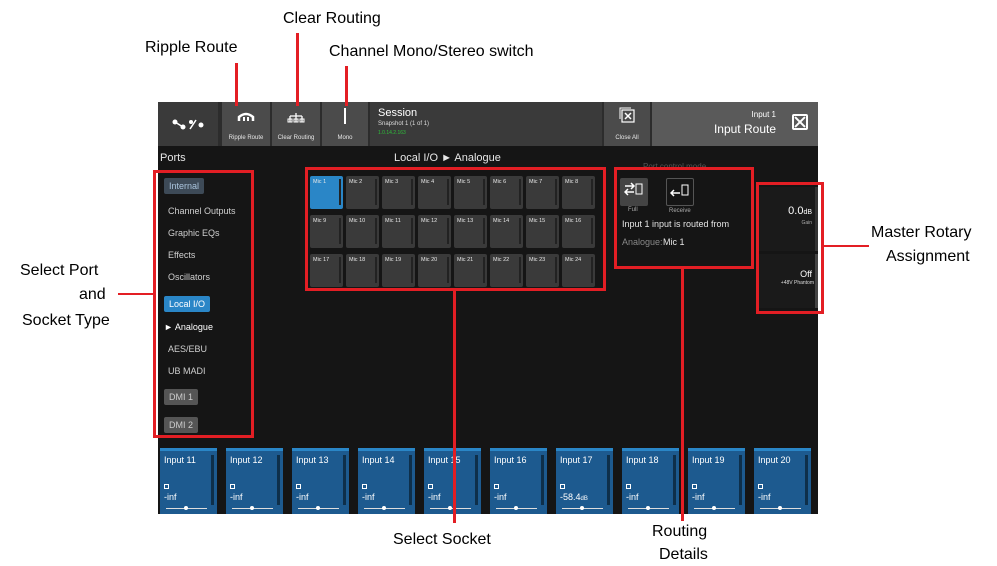 The image size is (997, 566). I want to click on channel-name: Input 12, so click(246, 460).